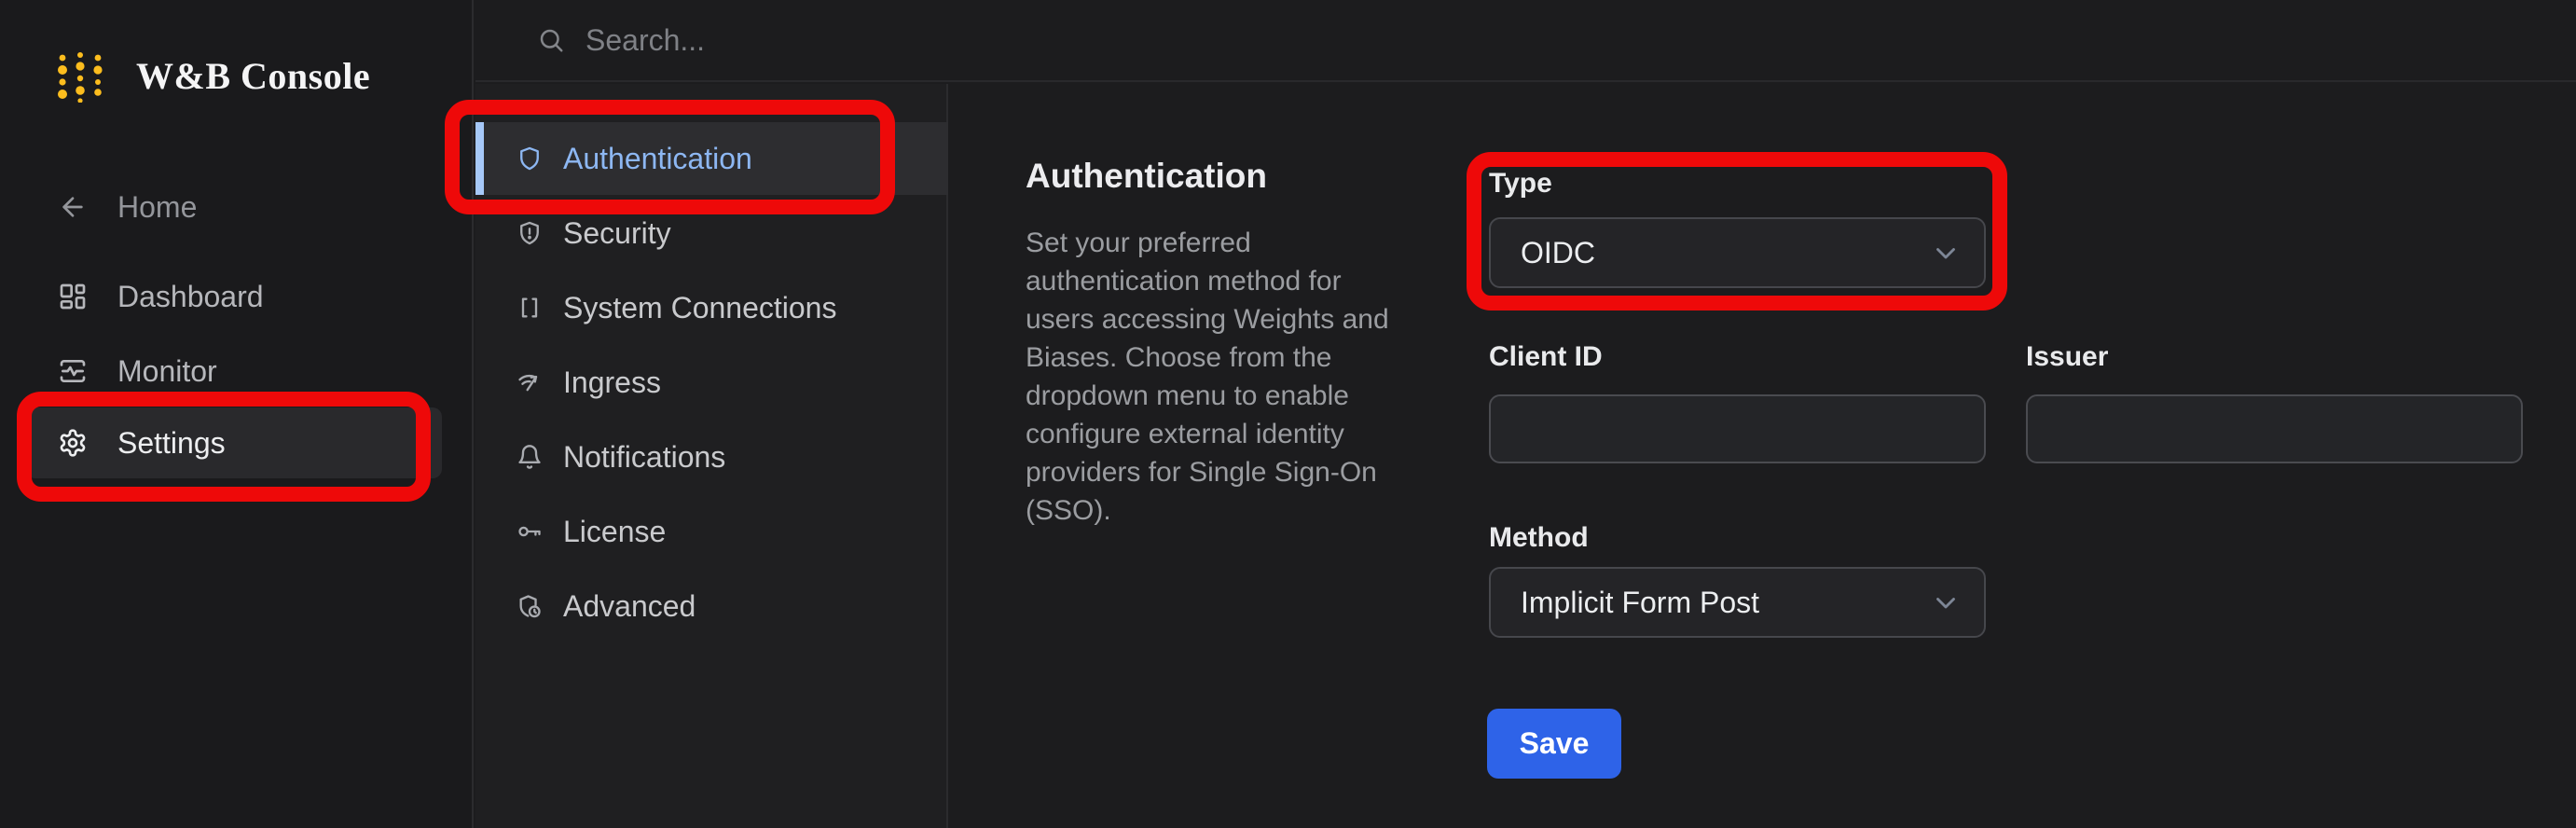  What do you see at coordinates (911, 40) in the screenshot?
I see `search-input` at bounding box center [911, 40].